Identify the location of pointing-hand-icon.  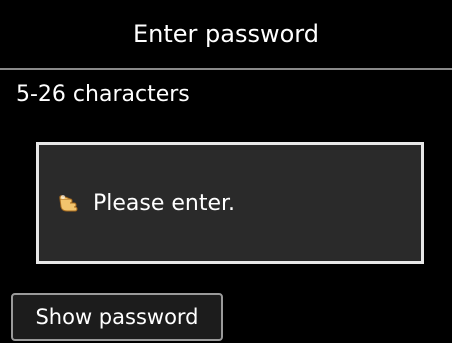
(70, 203).